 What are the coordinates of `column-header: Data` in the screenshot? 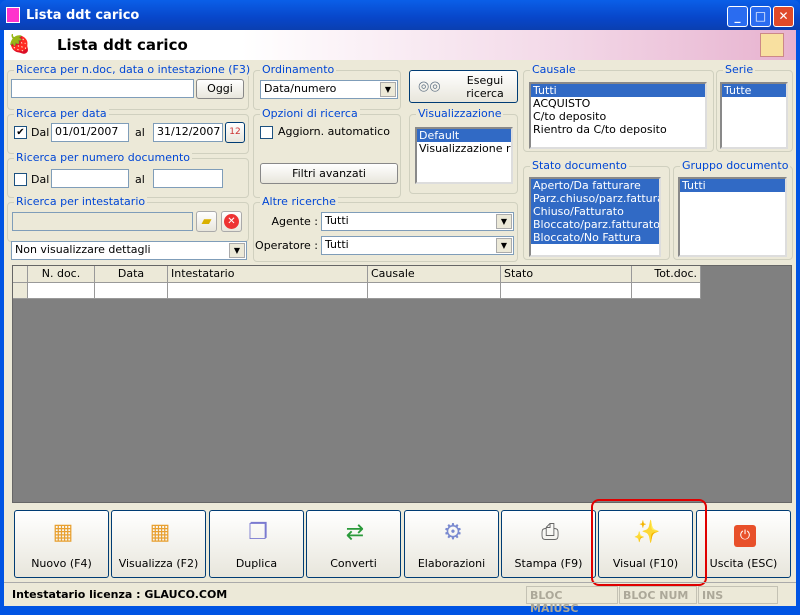 It's located at (131, 274).